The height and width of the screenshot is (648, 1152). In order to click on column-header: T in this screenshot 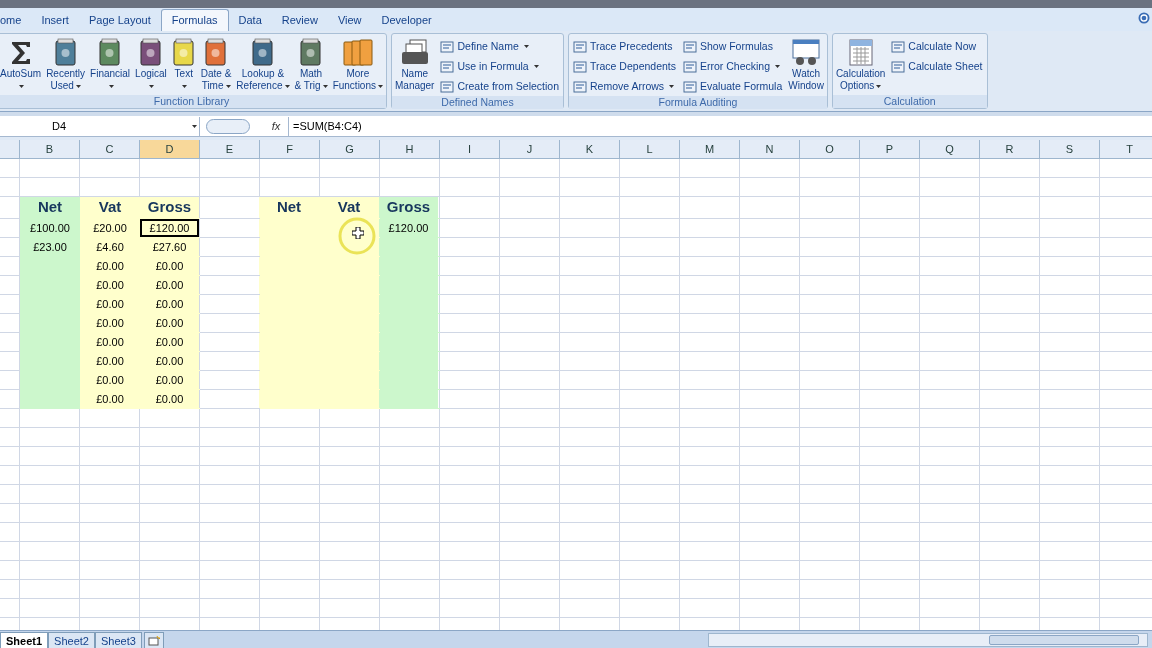, I will do `click(1126, 149)`.